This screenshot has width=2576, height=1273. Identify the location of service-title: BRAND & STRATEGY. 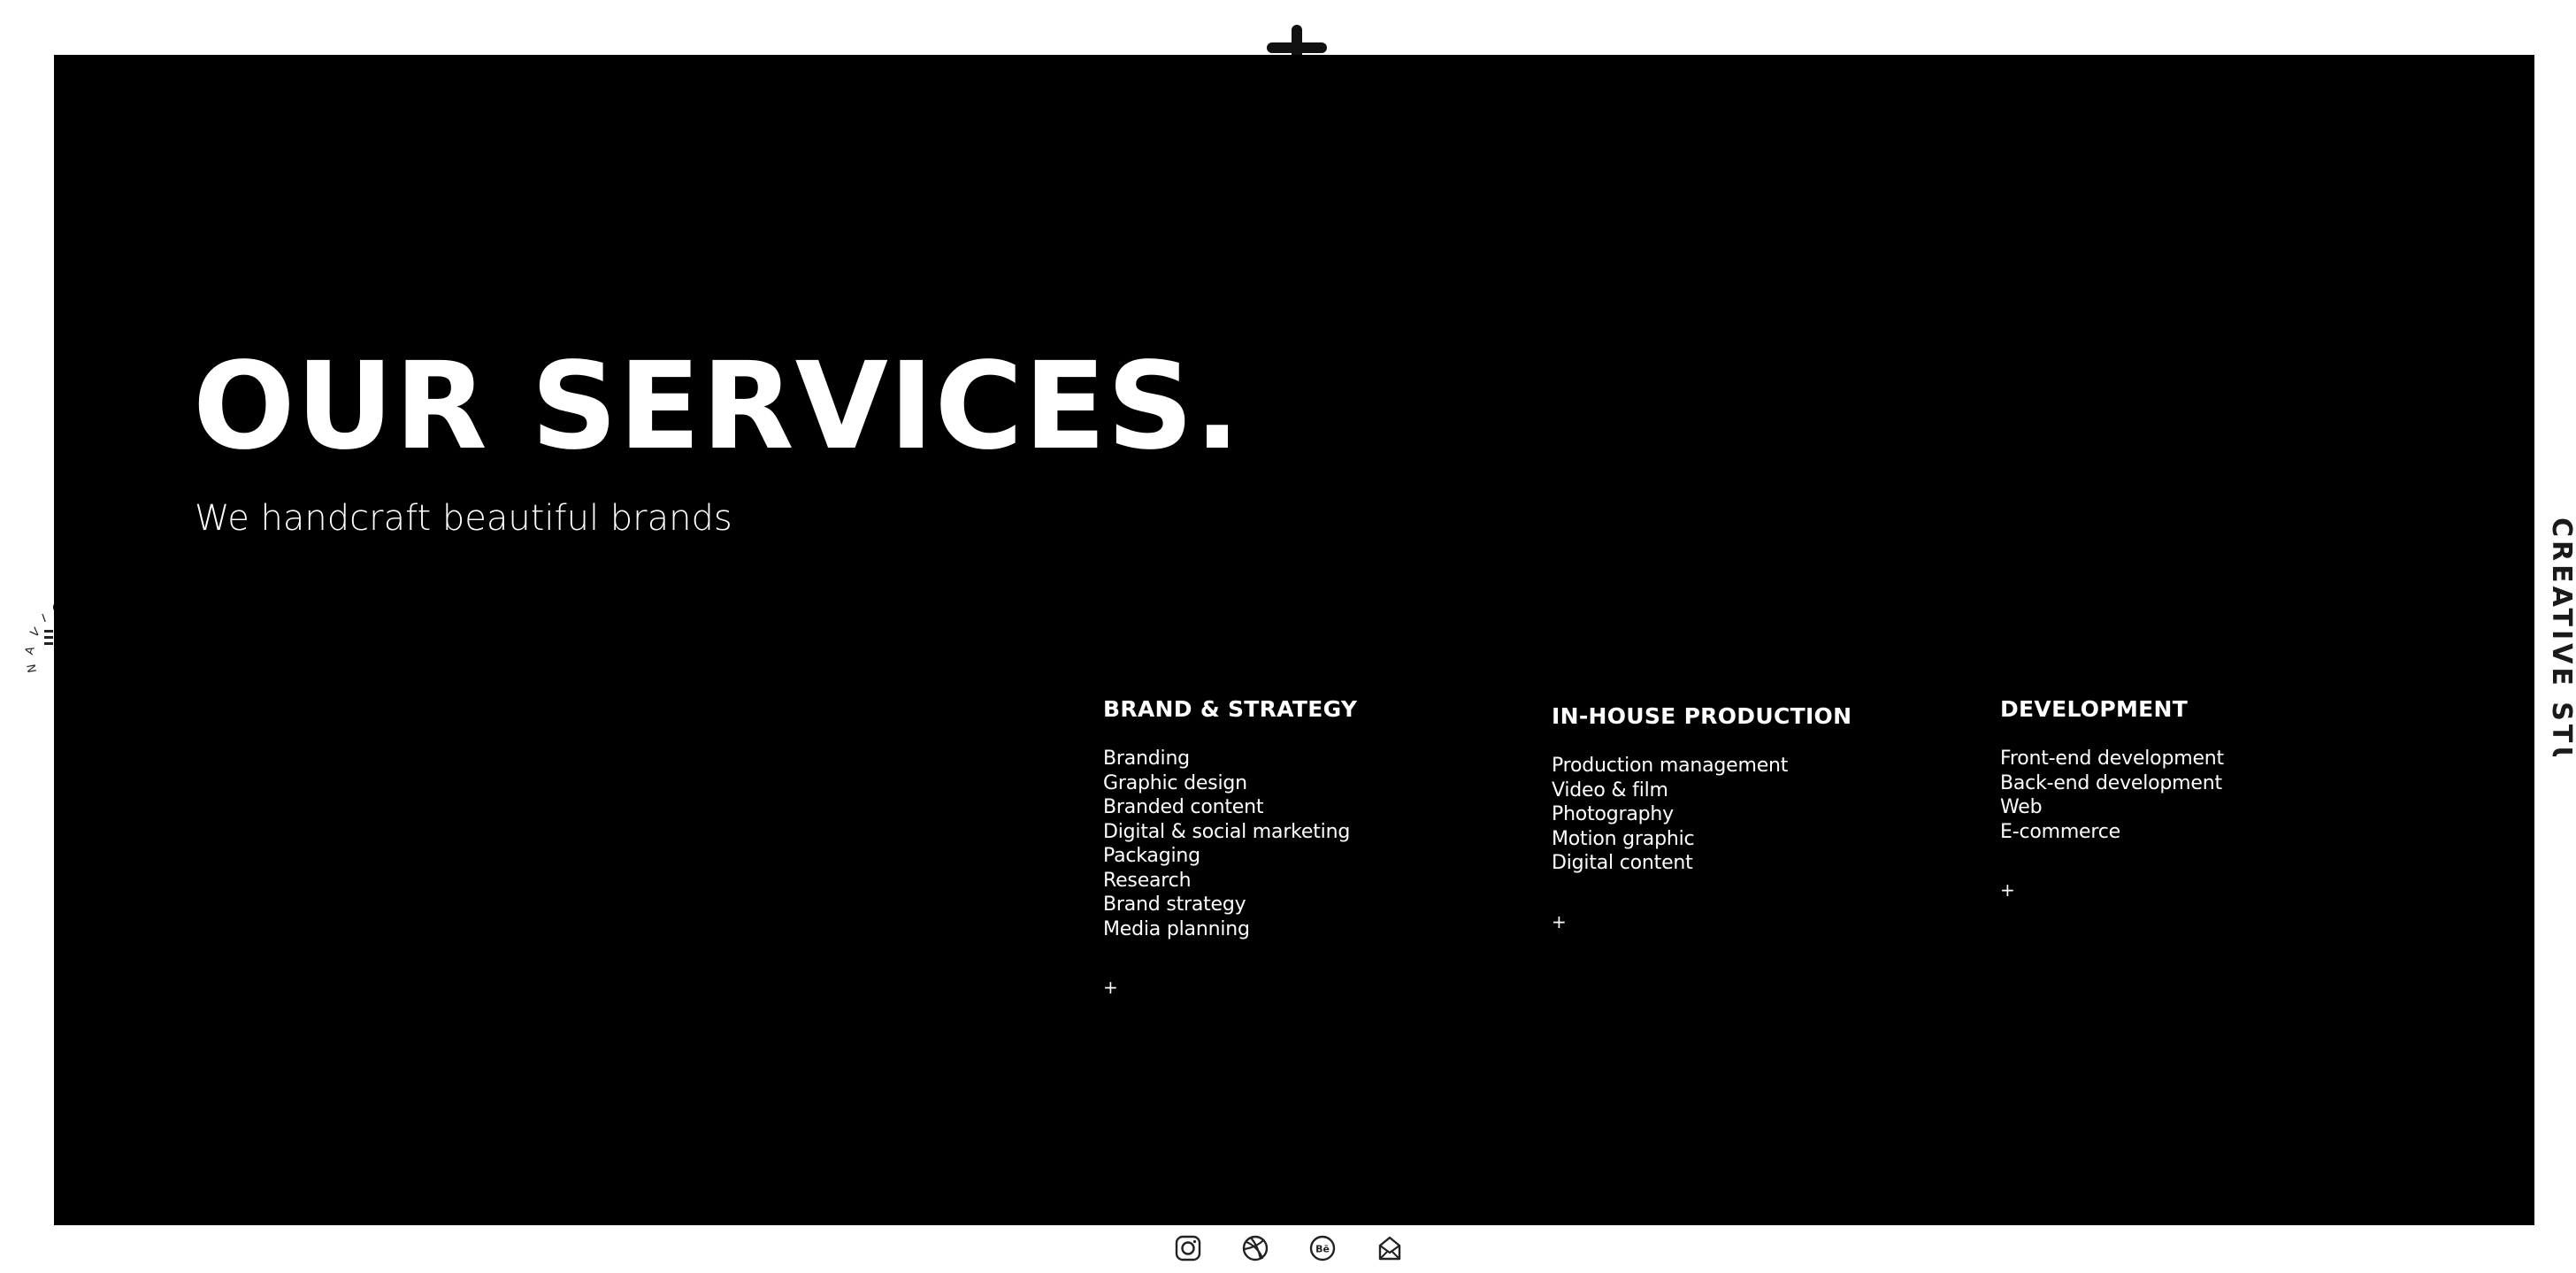
(1230, 709).